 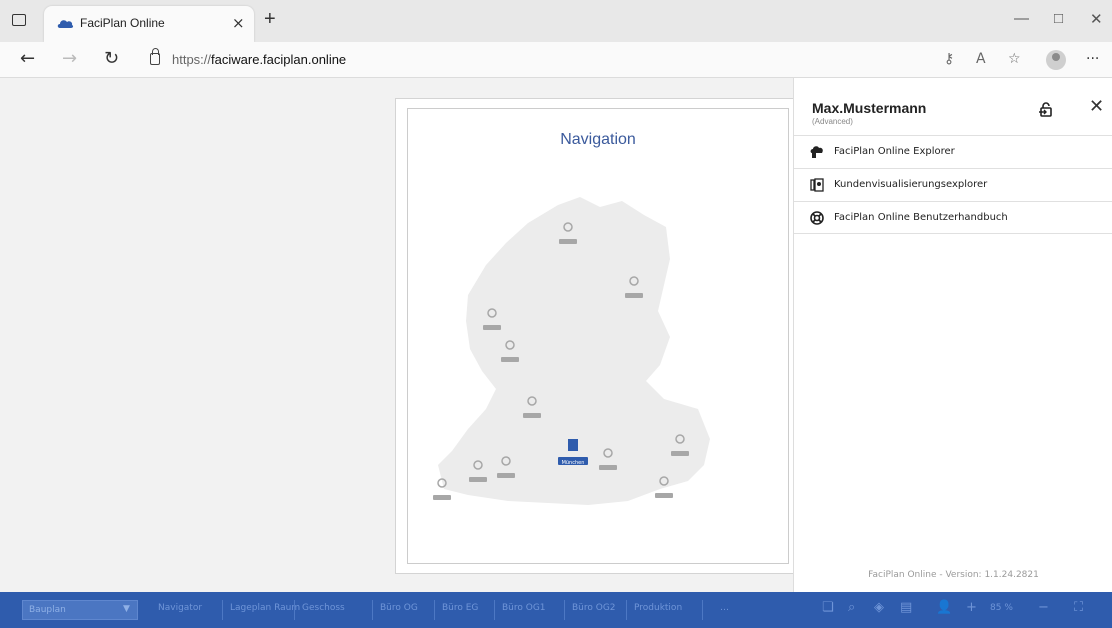 I want to click on tab-buero-og1: Büro OG1, so click(x=524, y=608).